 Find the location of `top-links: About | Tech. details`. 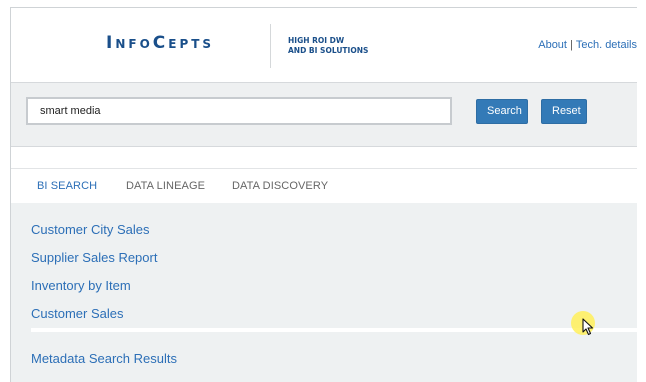

top-links: About | Tech. details is located at coordinates (587, 45).